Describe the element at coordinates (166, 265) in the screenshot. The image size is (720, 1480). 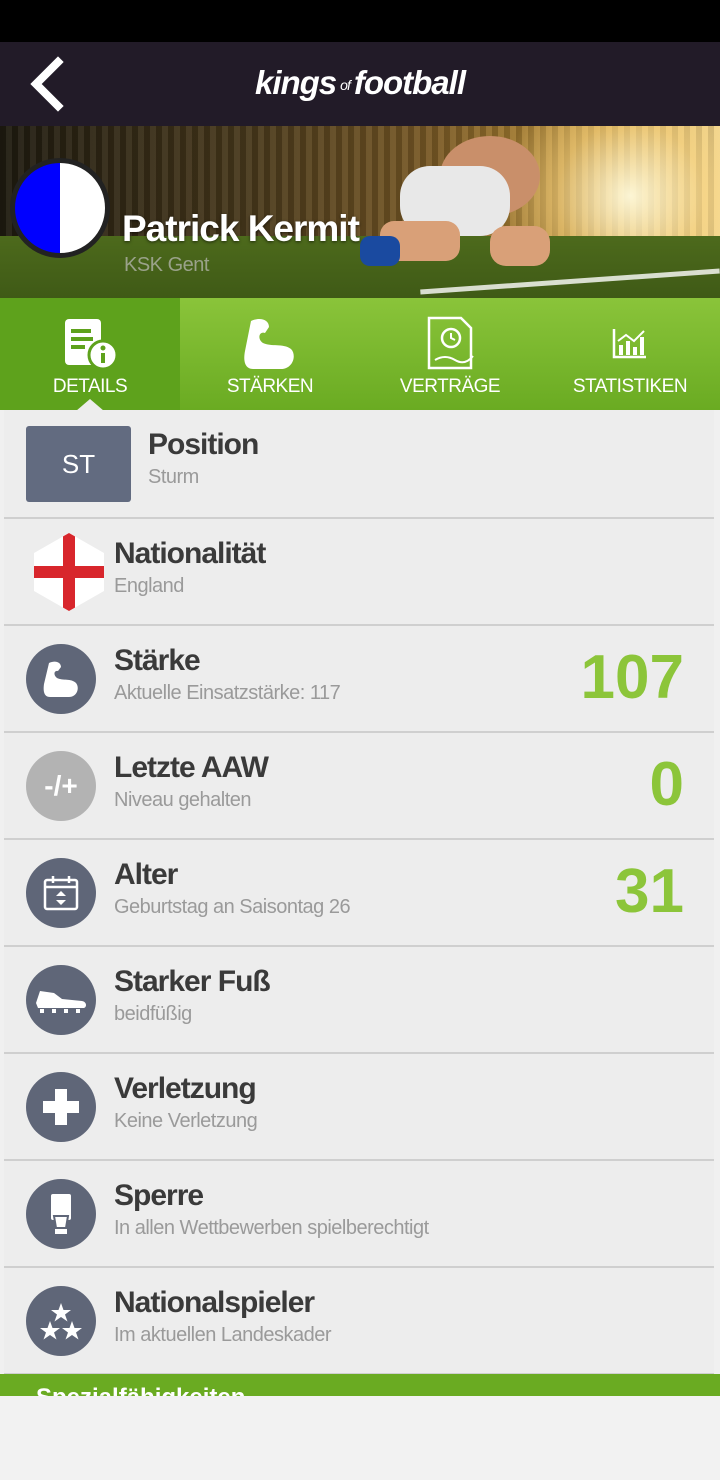
I see `player-club: KSK Gent` at that location.